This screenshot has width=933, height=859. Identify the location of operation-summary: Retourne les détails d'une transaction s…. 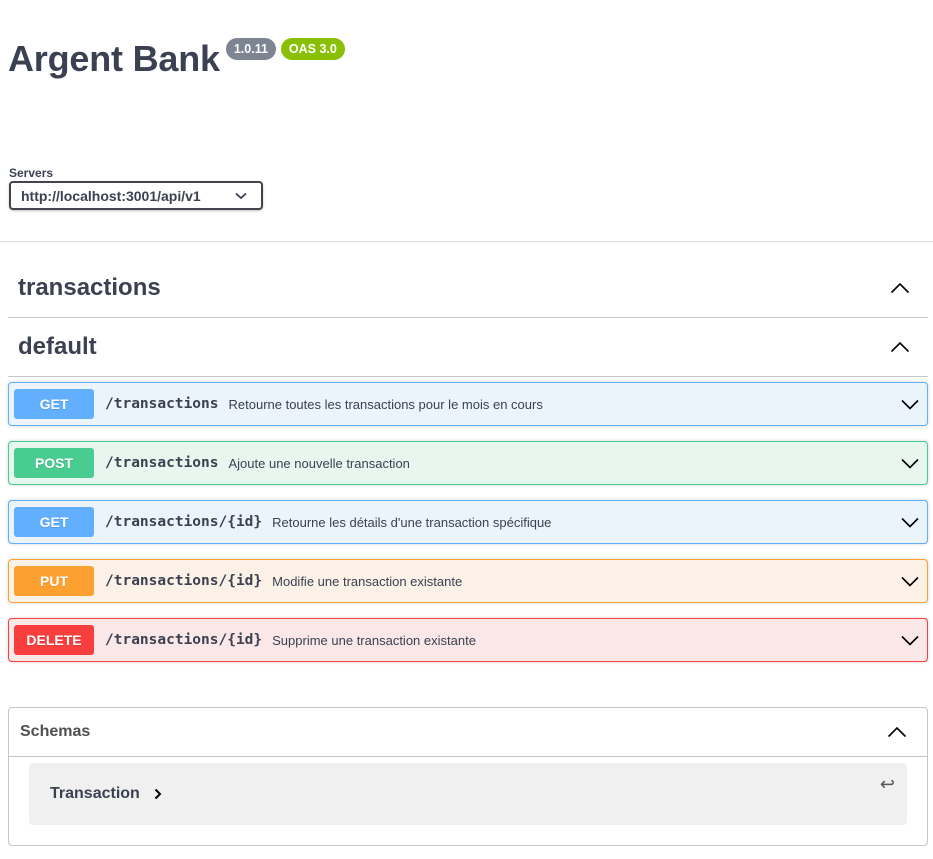
(412, 522).